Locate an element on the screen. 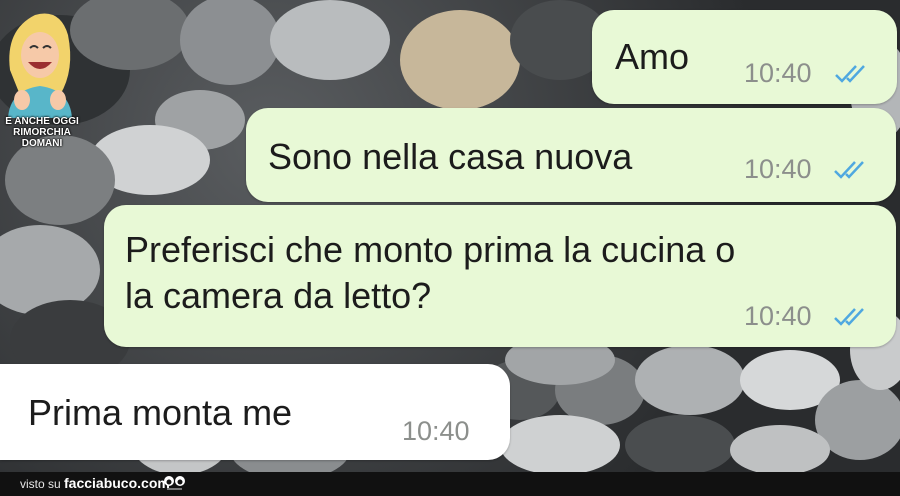  avatar-logo: E ANCHE OGGI RIMORCHIA DOMANI is located at coordinates (39, 74).